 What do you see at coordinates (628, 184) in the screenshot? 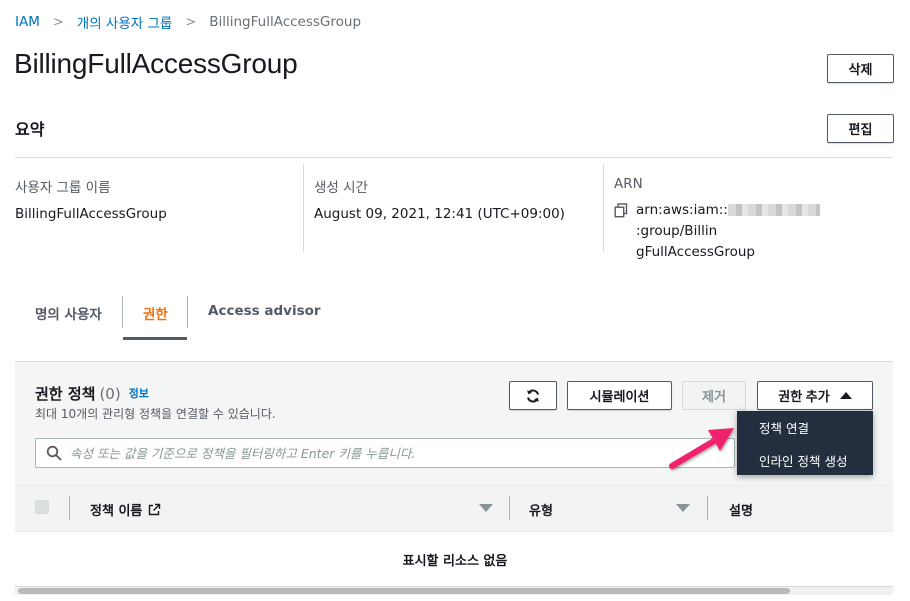
I see `arn-label: ARN` at bounding box center [628, 184].